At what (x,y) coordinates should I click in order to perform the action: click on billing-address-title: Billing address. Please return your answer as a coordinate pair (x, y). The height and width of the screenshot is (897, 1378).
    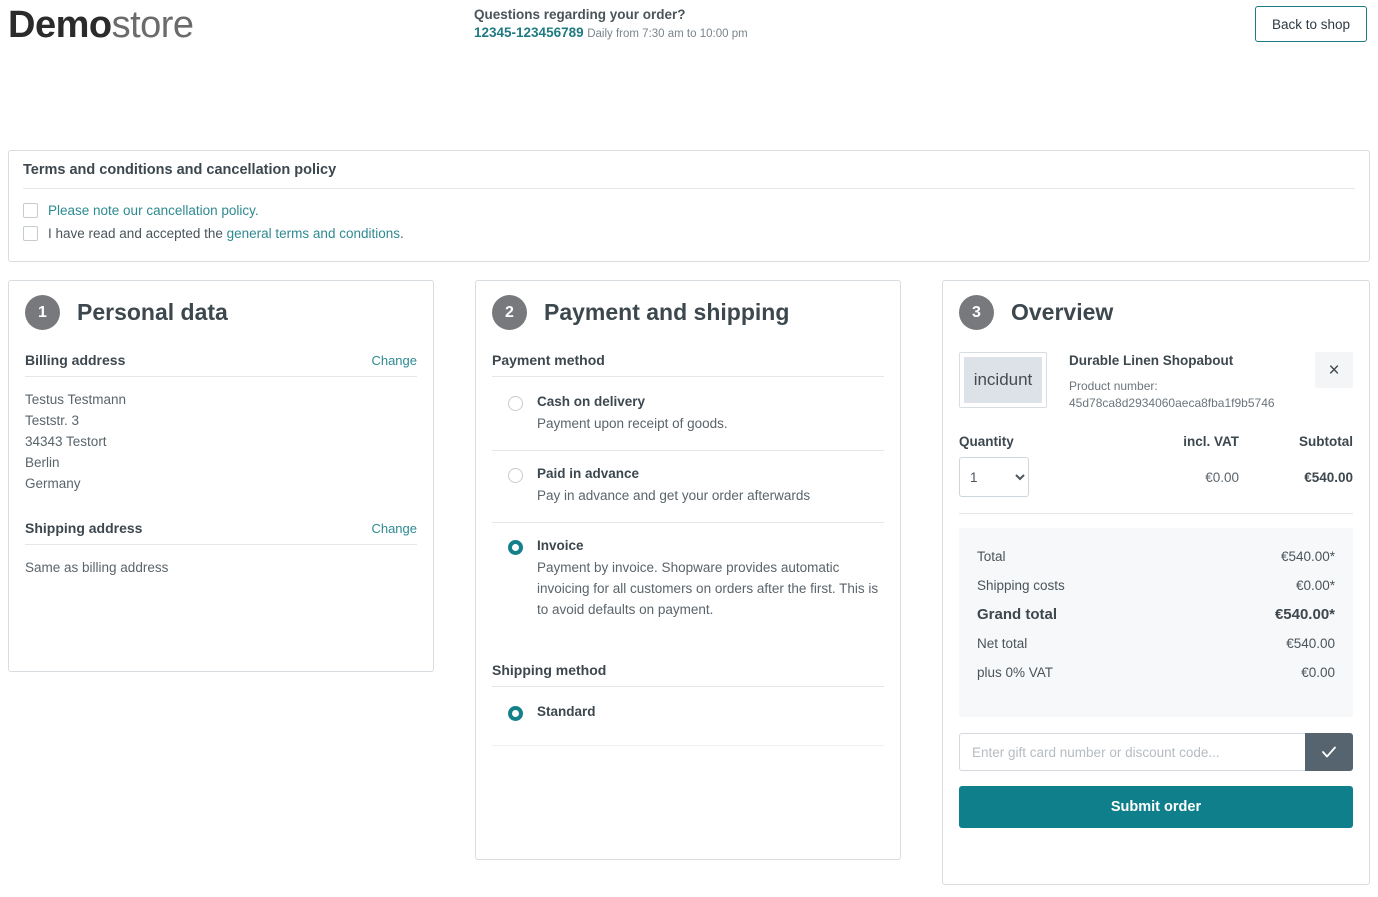
    Looking at the image, I should click on (75, 360).